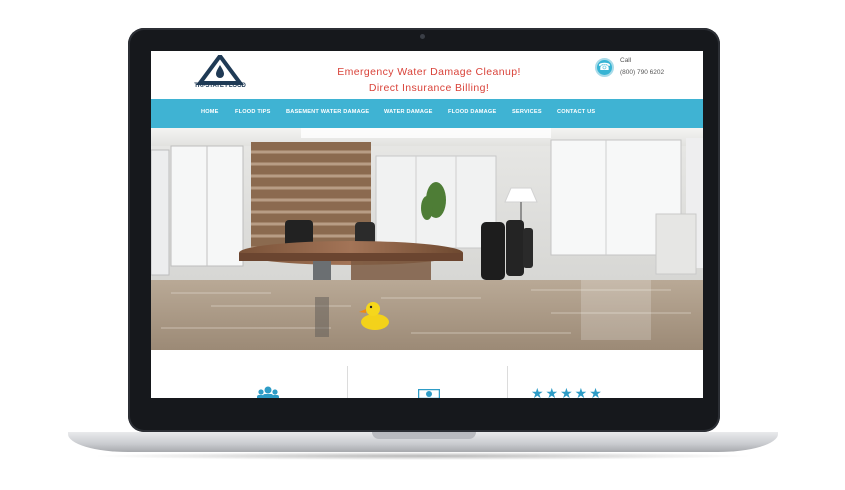  I want to click on nav-water-damage: WATER DAMAGE, so click(408, 112).